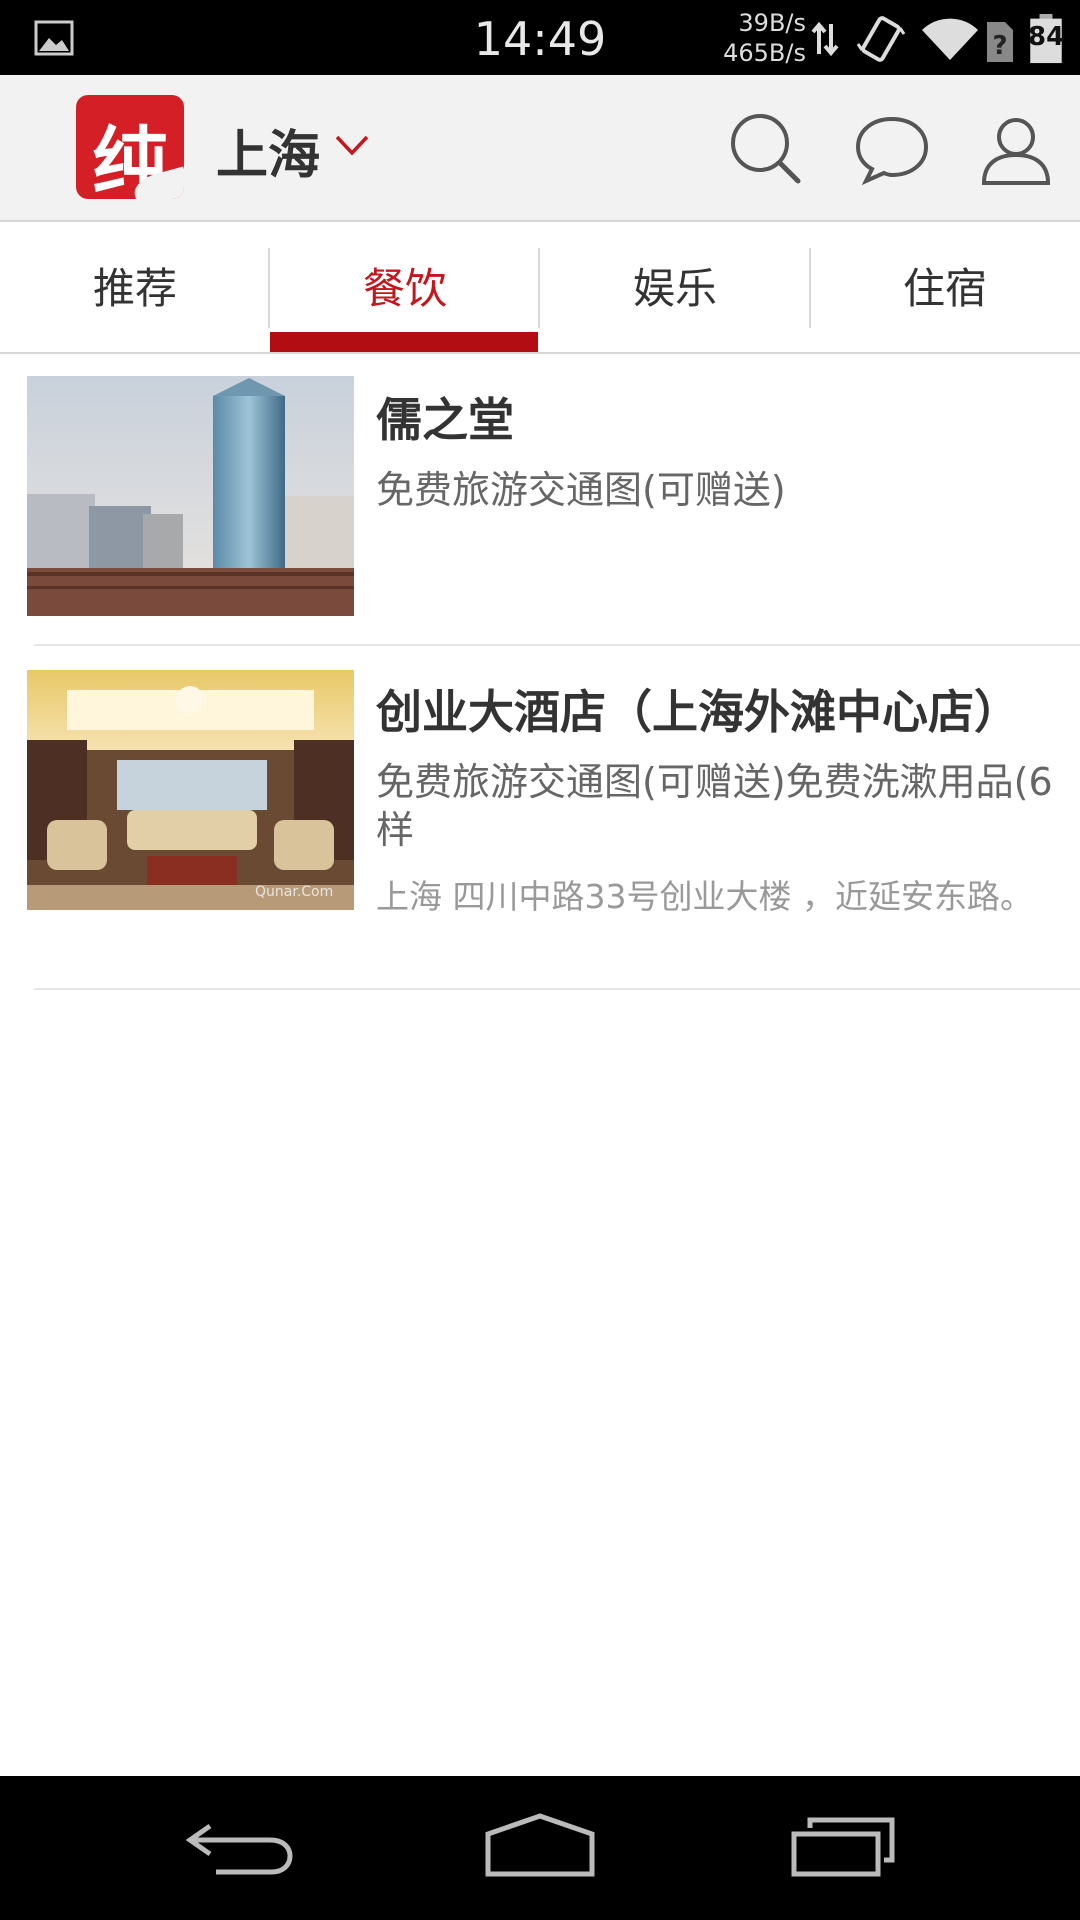 The height and width of the screenshot is (1920, 1080). Describe the element at coordinates (766, 149) in the screenshot. I see `search-icon` at that location.